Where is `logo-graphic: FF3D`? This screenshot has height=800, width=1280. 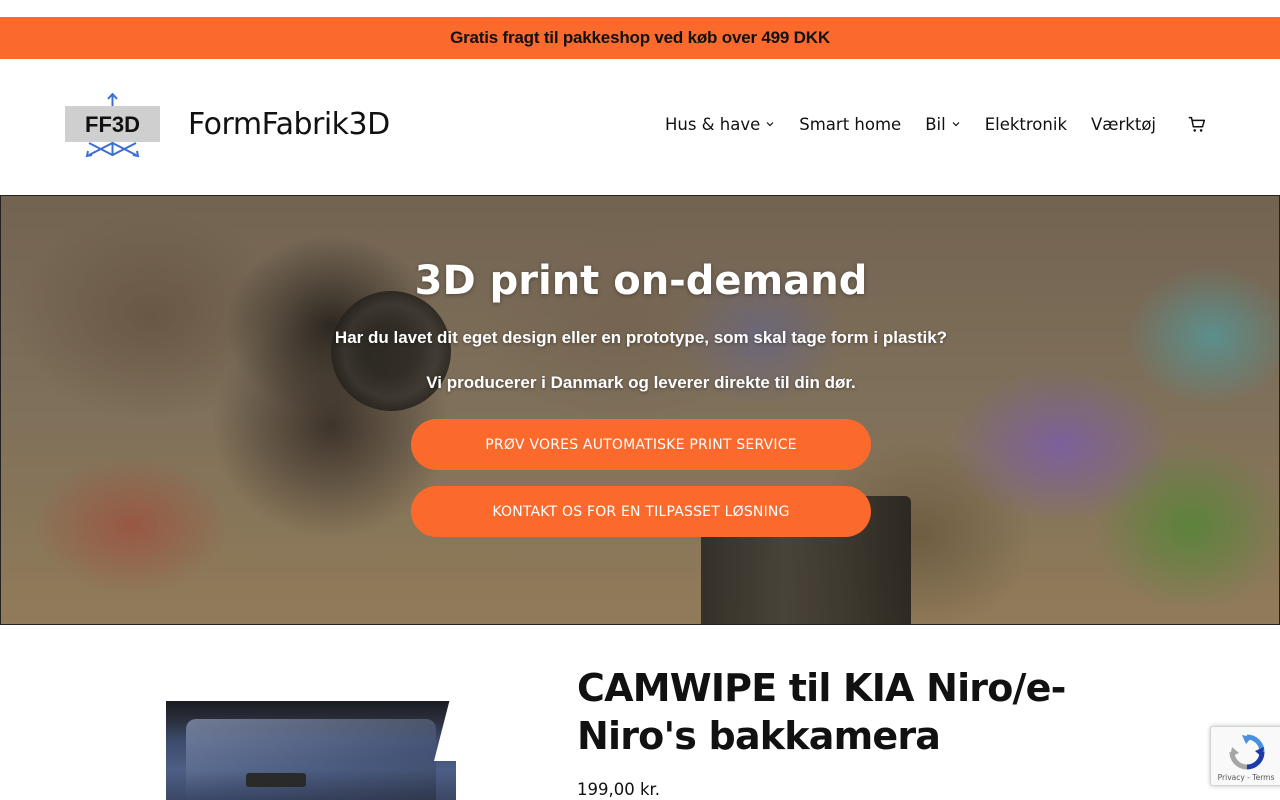
logo-graphic: FF3D is located at coordinates (112, 125).